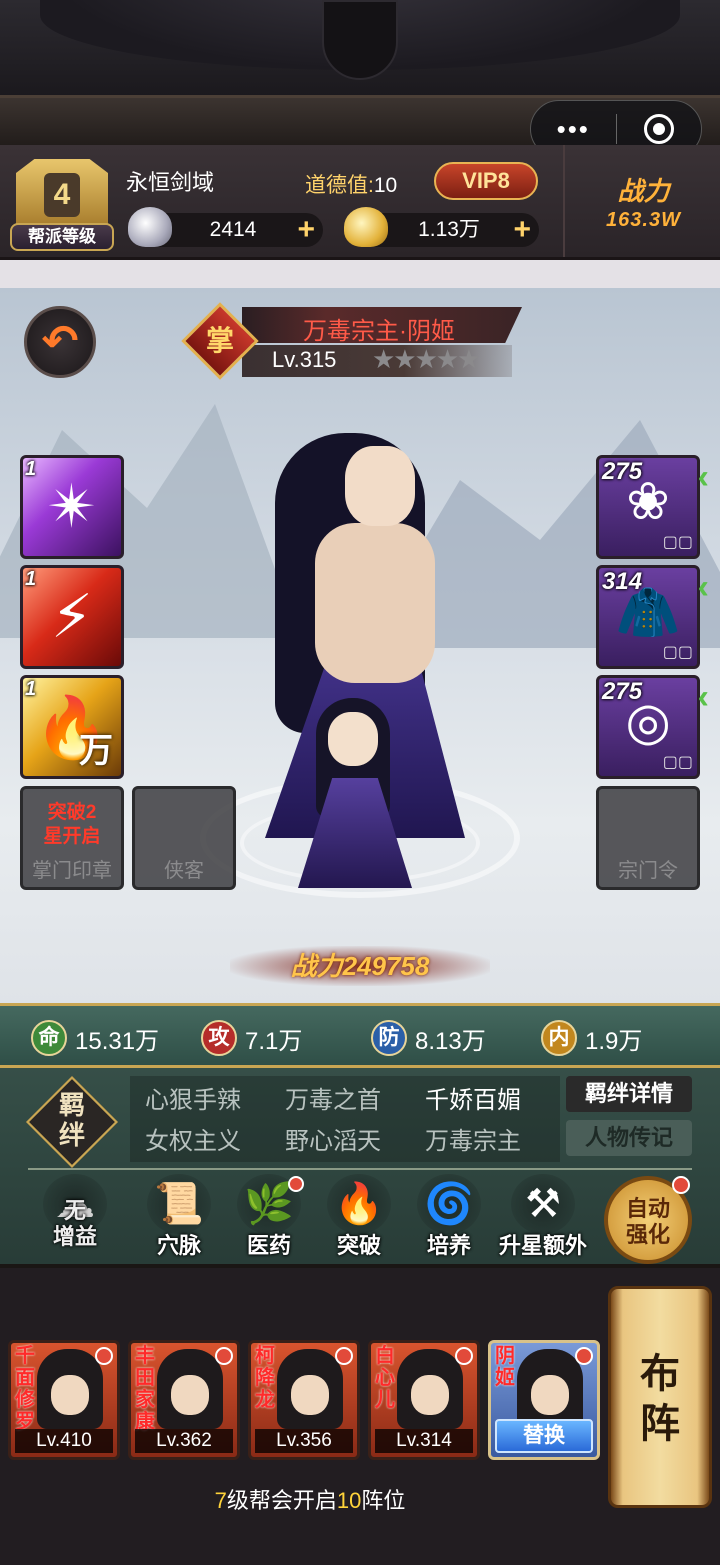  I want to click on cultivate-label: 培养, so click(448, 1245).